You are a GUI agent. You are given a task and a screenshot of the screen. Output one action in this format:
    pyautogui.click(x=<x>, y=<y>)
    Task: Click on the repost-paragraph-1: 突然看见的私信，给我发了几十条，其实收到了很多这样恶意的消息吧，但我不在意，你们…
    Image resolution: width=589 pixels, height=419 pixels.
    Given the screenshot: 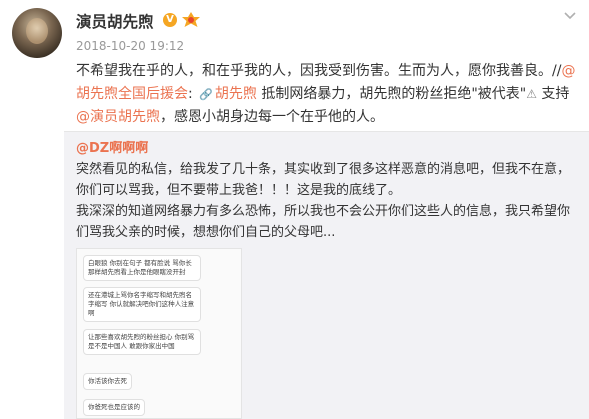 What is the action you would take?
    pyautogui.click(x=323, y=180)
    